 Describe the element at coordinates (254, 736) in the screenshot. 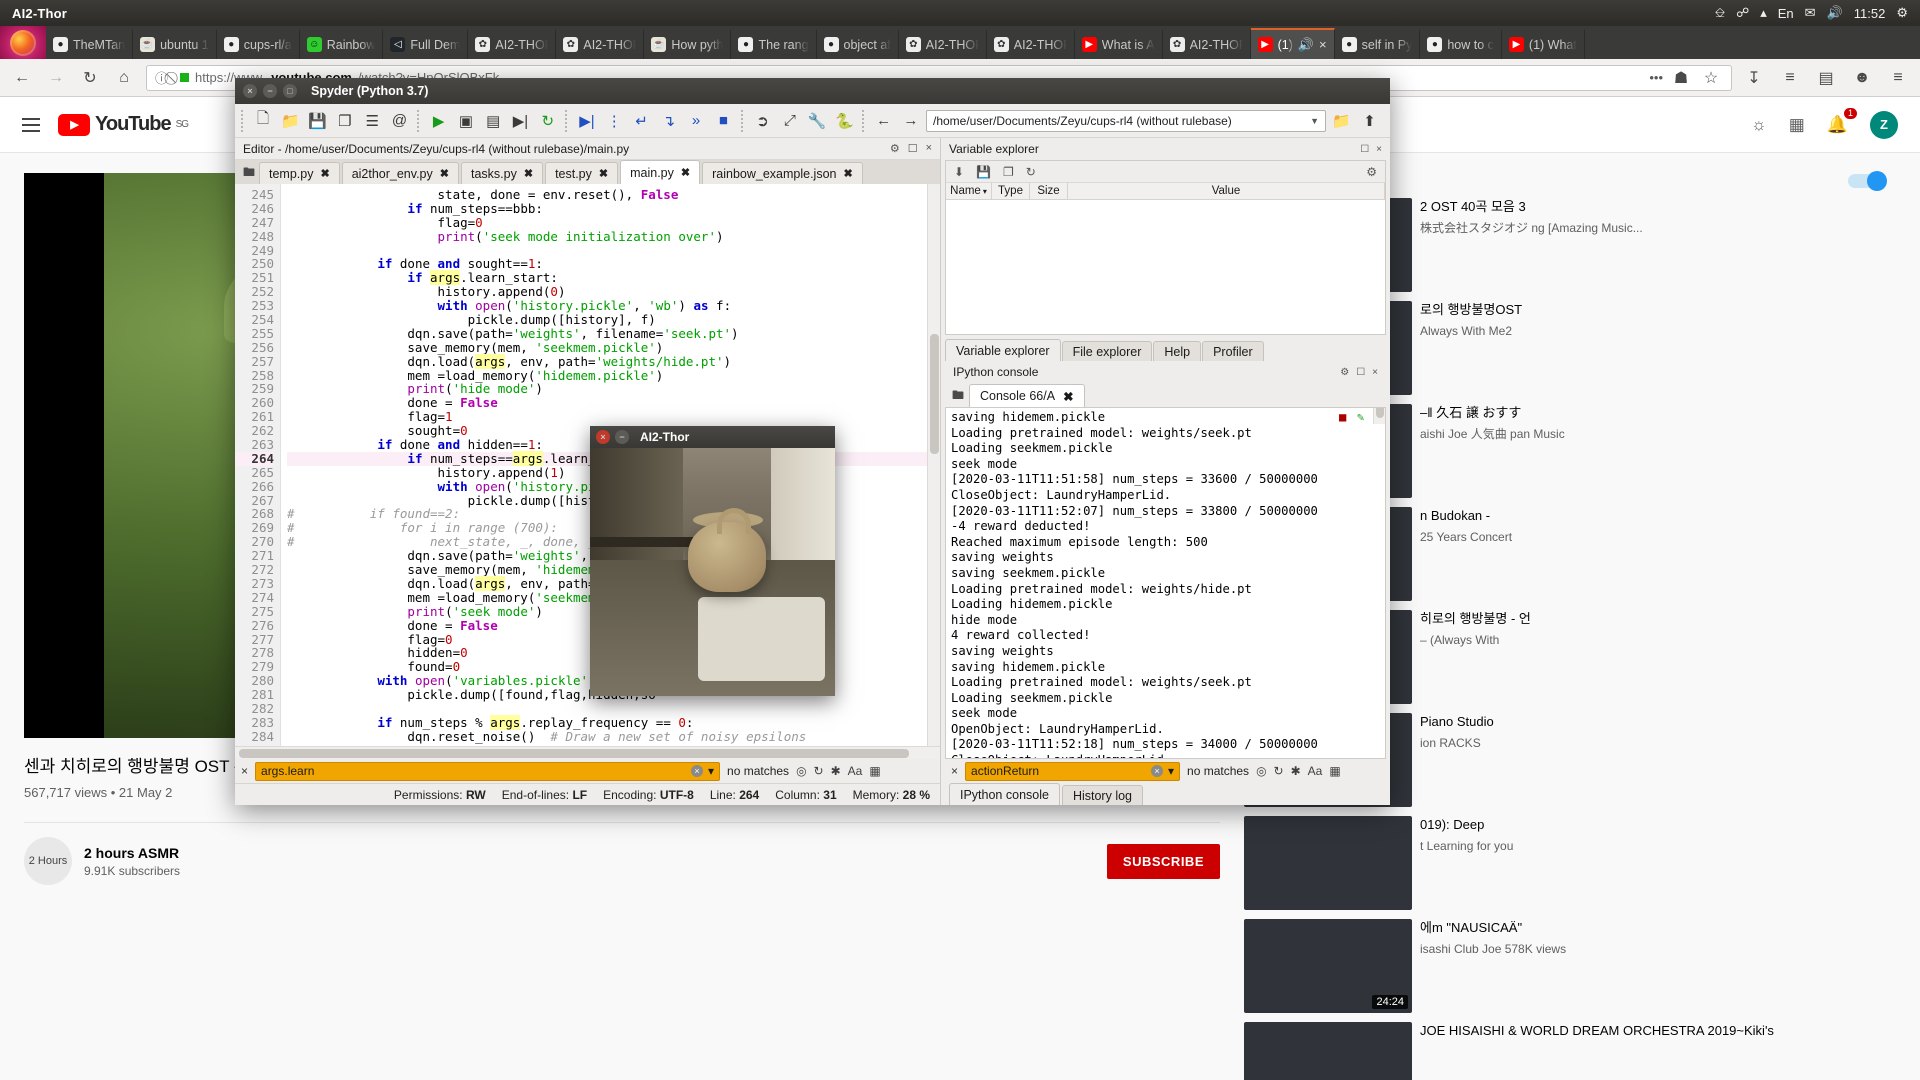

I see `line-number: 284` at that location.